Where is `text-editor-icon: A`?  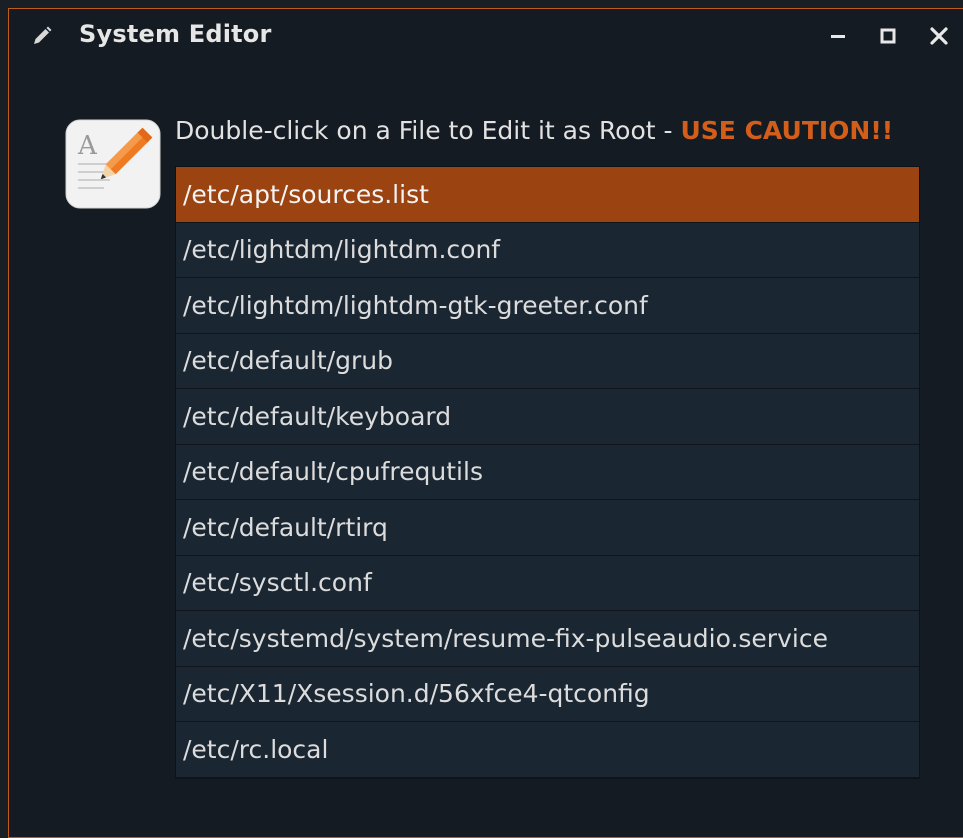 text-editor-icon: A is located at coordinates (113, 164).